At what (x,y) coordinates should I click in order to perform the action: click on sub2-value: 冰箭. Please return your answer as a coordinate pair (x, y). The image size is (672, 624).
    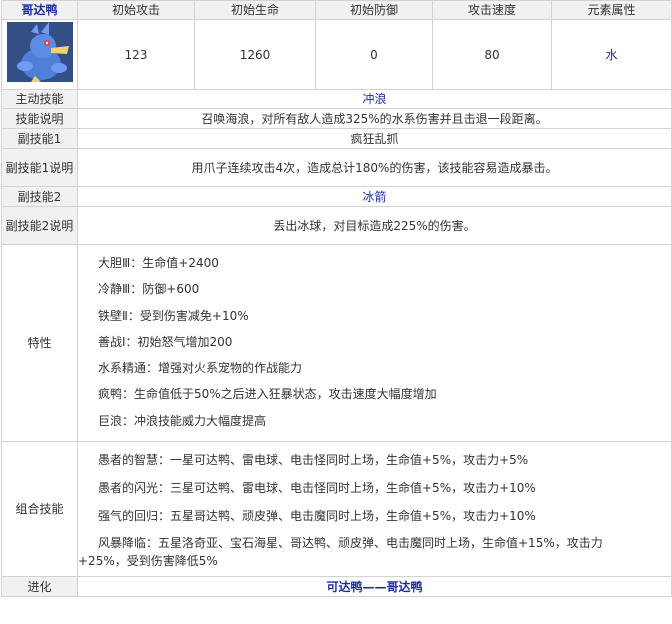
    Looking at the image, I should click on (374, 196).